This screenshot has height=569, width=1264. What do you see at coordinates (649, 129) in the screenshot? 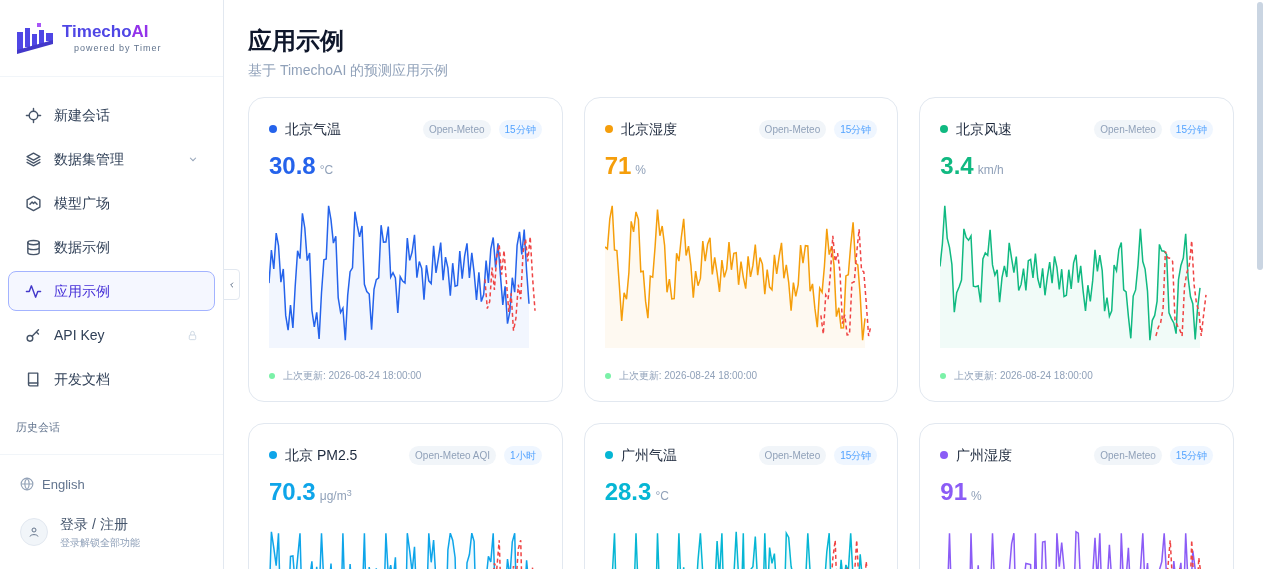
I see `card-title: 北京湿度` at bounding box center [649, 129].